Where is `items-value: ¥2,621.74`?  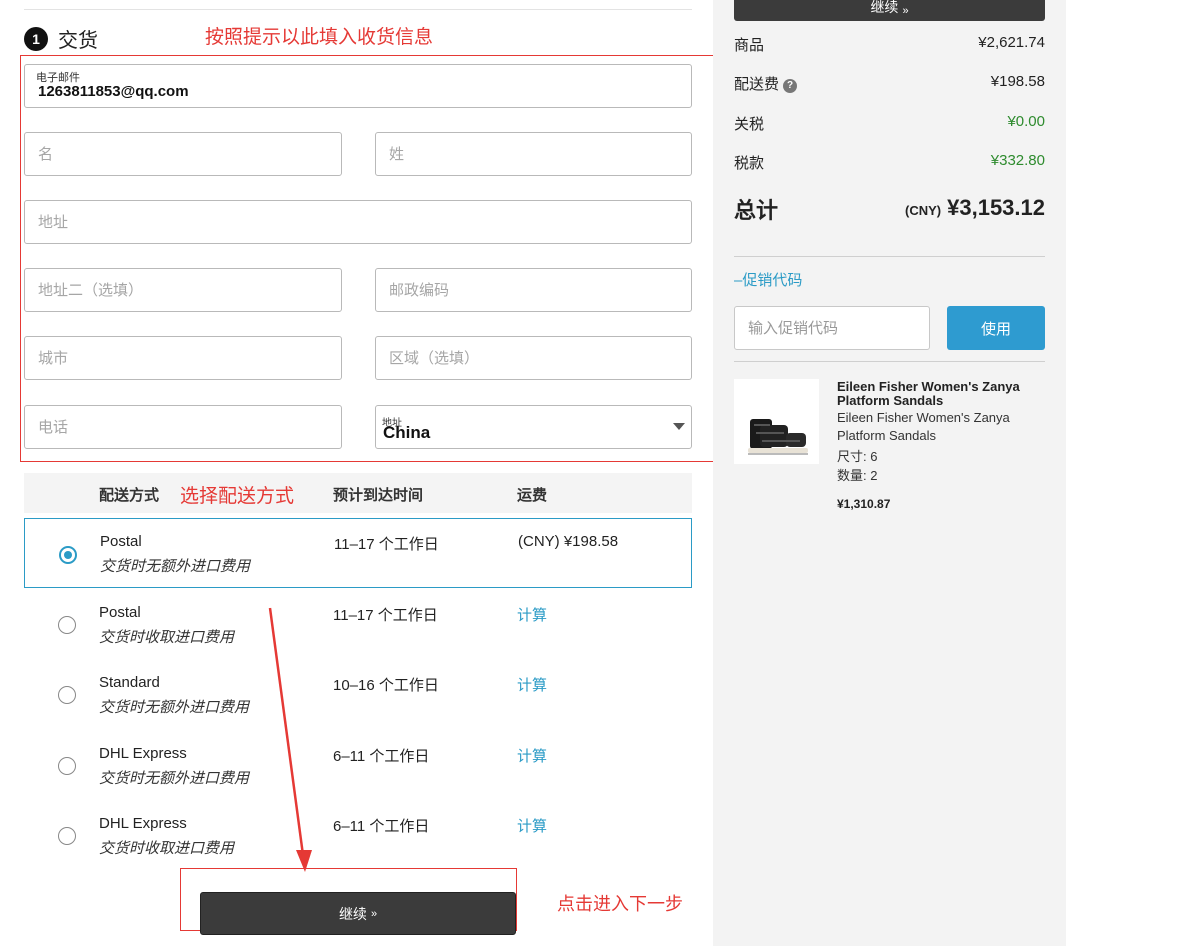 items-value: ¥2,621.74 is located at coordinates (1011, 42).